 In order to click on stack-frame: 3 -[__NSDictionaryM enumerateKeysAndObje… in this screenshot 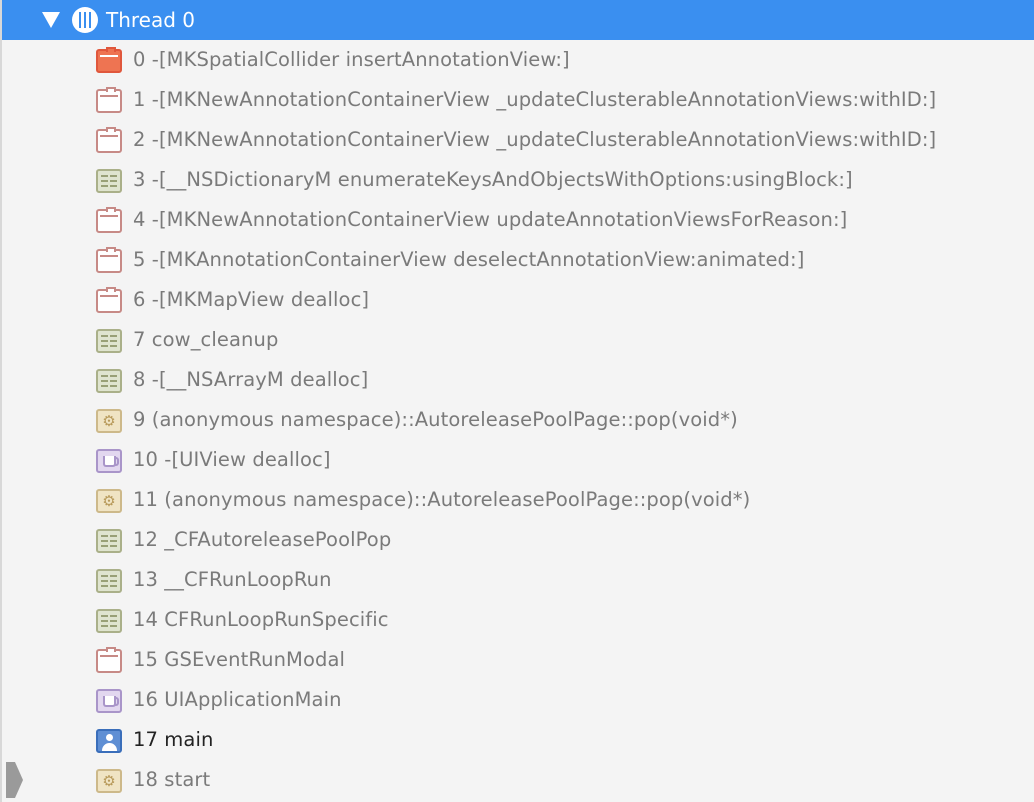, I will do `click(517, 180)`.